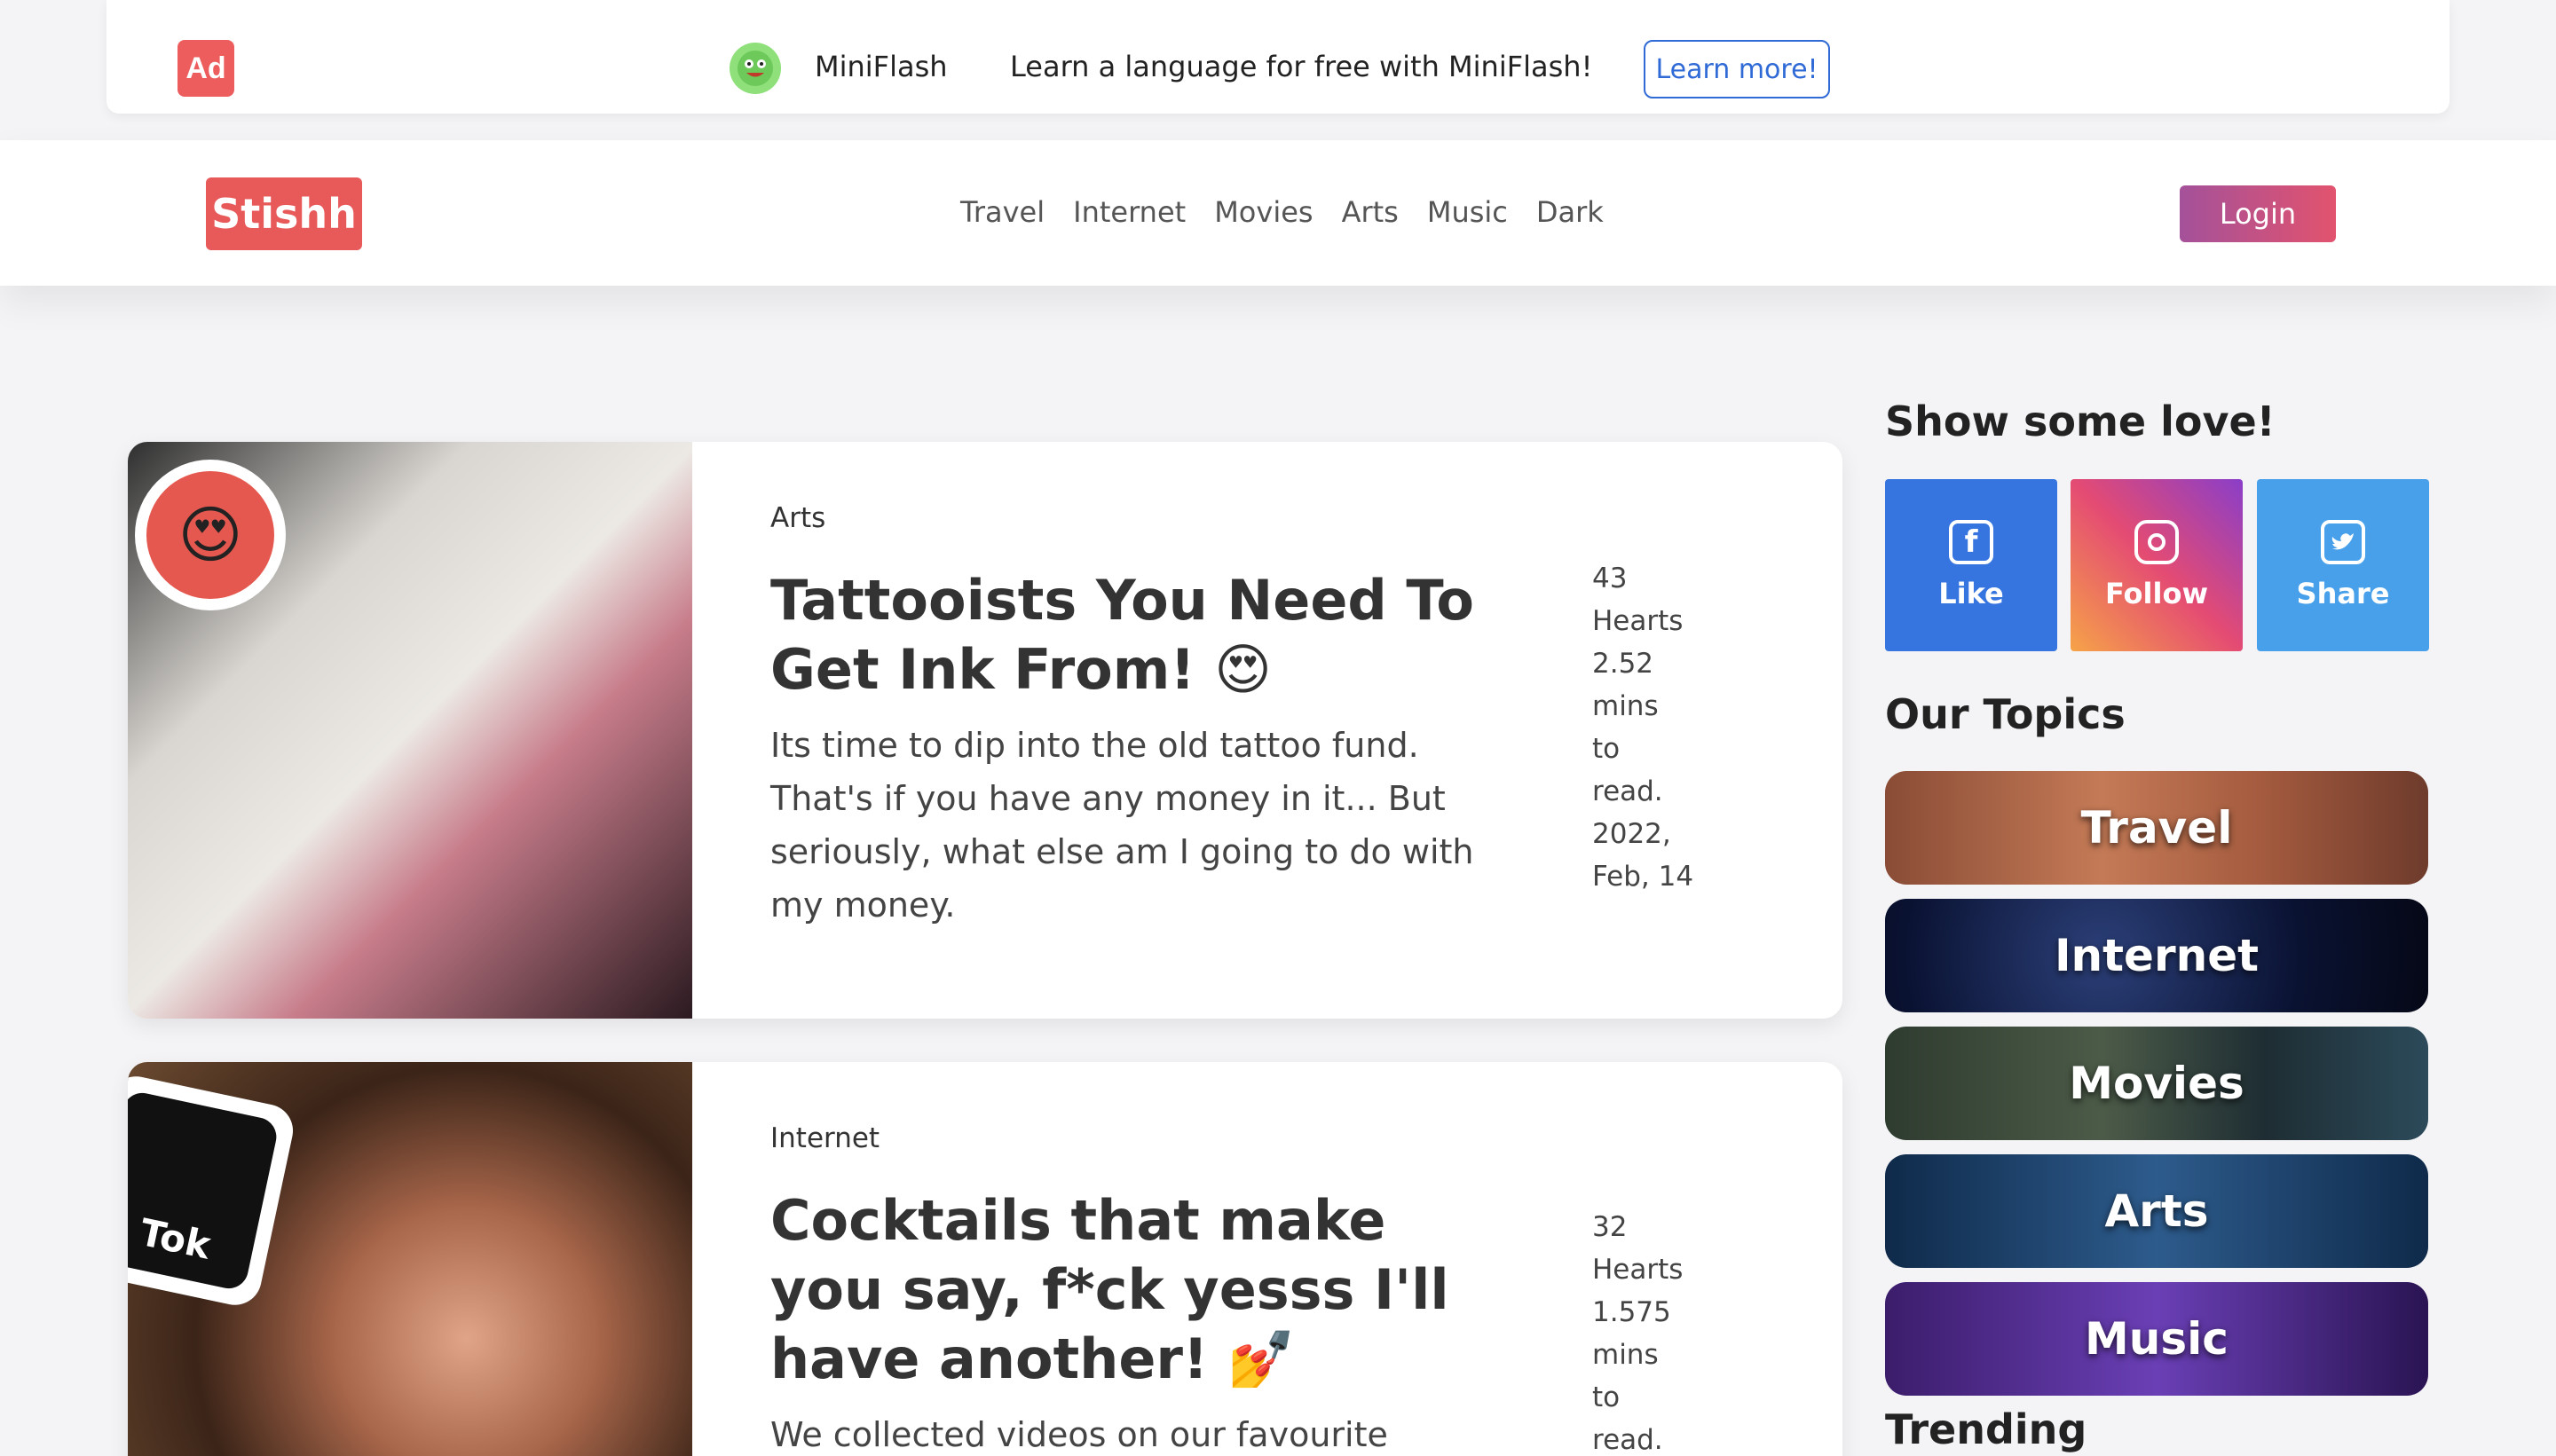 The height and width of the screenshot is (1456, 2556). Describe the element at coordinates (1643, 877) in the screenshot. I see `post-date-day: Feb, 14` at that location.